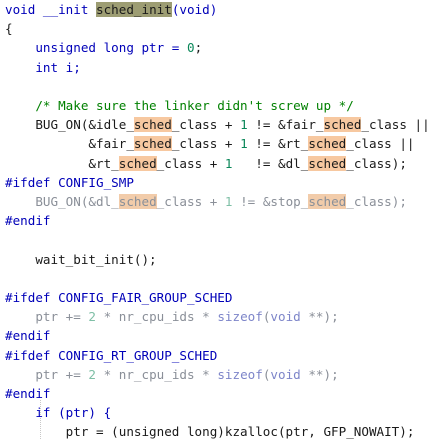  I want to click on code-token: #ifdef CONFIG_FAIR_GROUP_SCHED, so click(119, 297).